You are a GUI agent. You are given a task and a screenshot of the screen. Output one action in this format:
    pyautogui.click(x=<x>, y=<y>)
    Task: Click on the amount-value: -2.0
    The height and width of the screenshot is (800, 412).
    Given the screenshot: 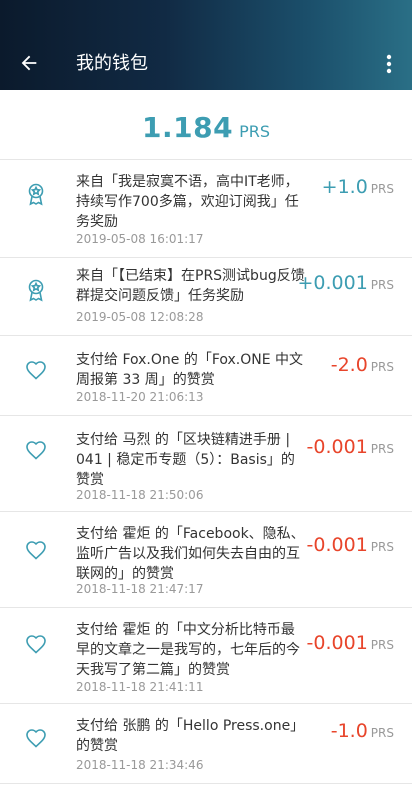 What is the action you would take?
    pyautogui.click(x=349, y=365)
    